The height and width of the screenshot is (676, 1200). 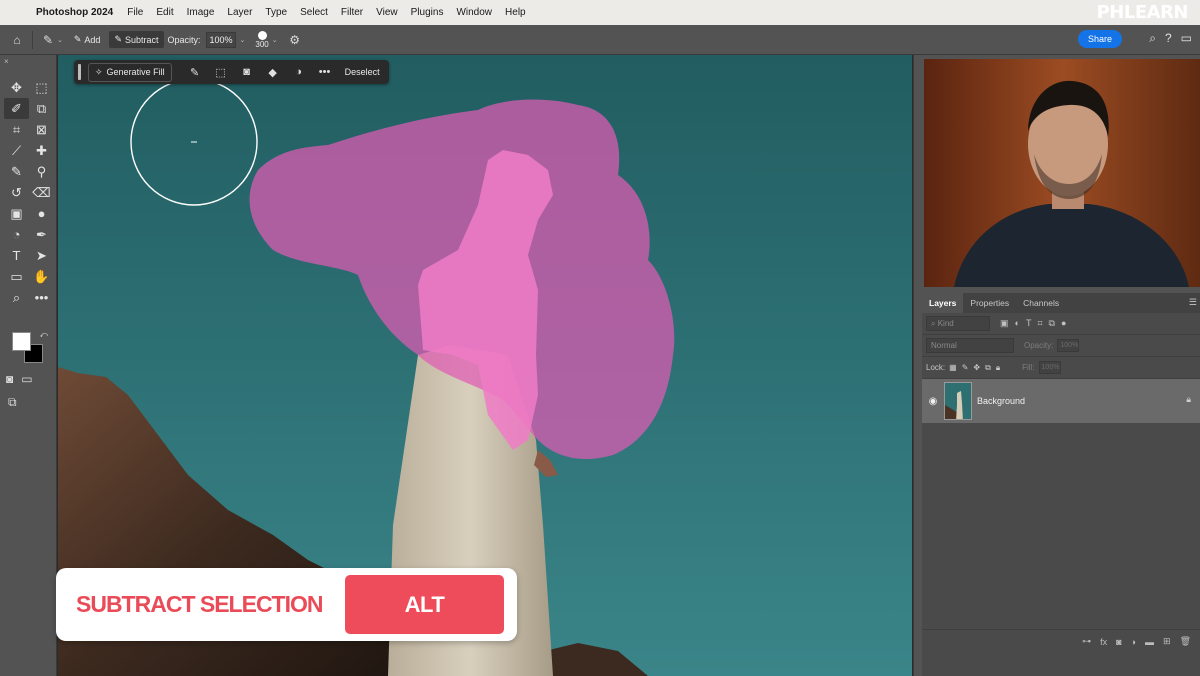 I want to click on adjustment-layer-icon: ◑, so click(x=299, y=72).